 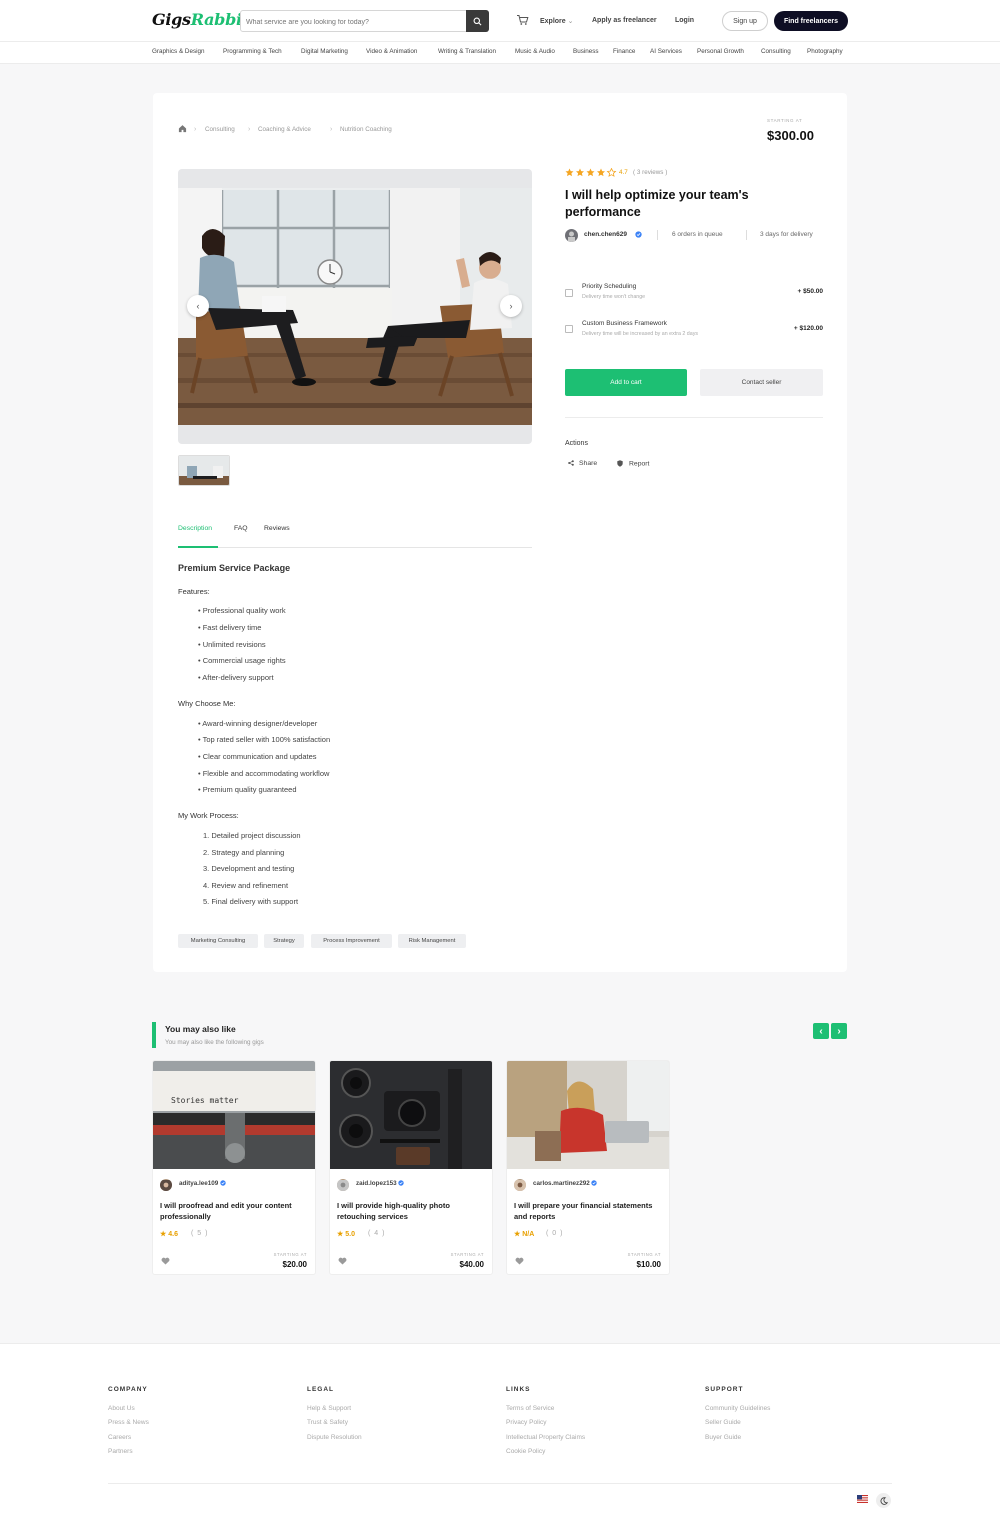 What do you see at coordinates (346, 1234) in the screenshot?
I see `gig-card-rating: ★ 5.0` at bounding box center [346, 1234].